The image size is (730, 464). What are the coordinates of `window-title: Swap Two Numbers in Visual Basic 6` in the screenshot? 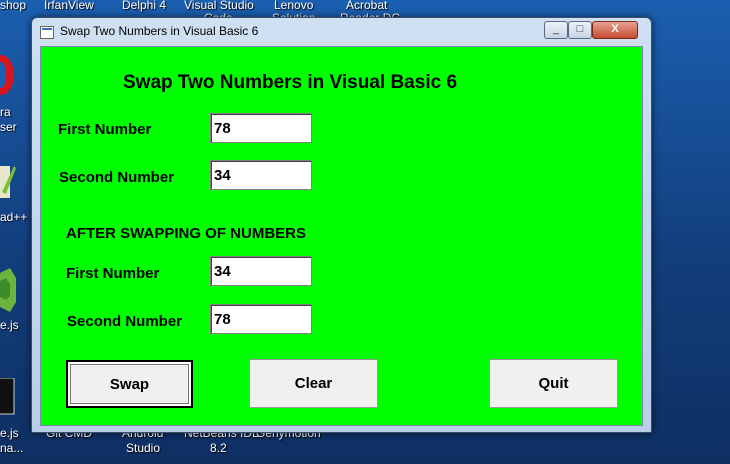 It's located at (159, 31).